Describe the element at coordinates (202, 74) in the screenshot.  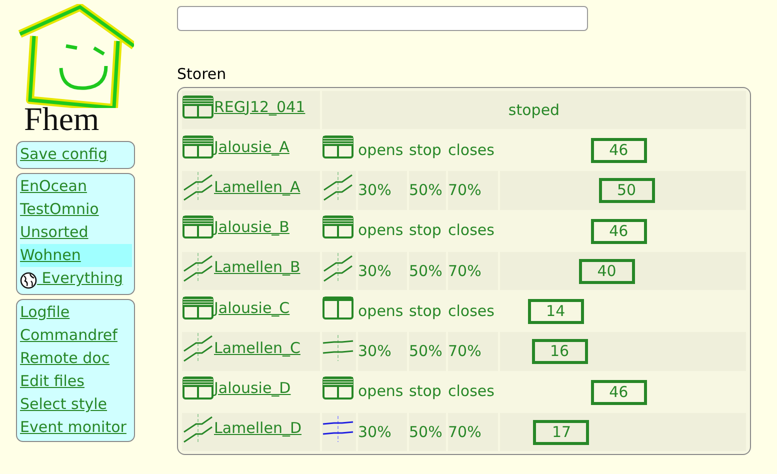
I see `room-title: Storen` at that location.